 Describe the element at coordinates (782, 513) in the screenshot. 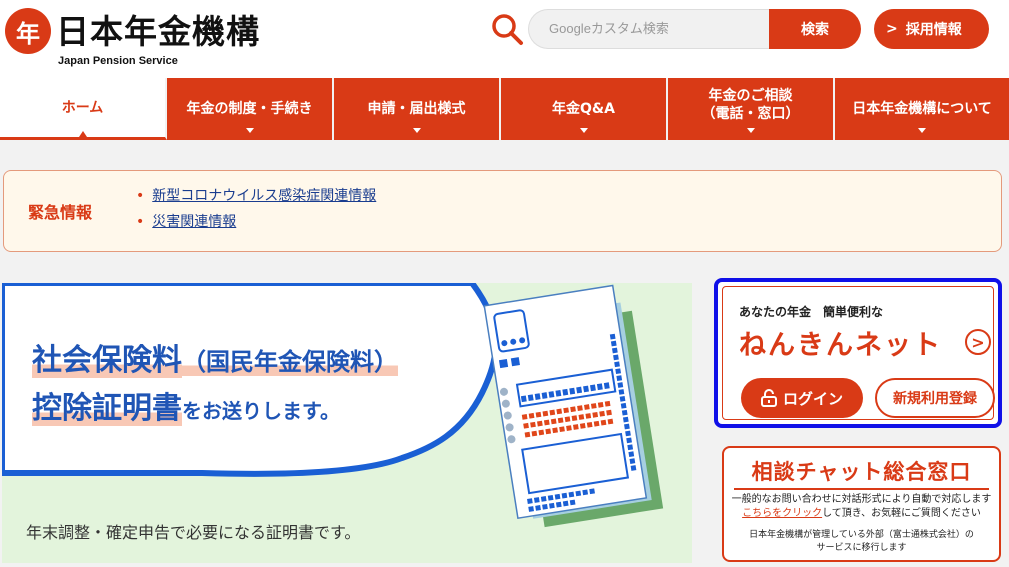

I see `chat-click-link: こちらをクリック` at that location.